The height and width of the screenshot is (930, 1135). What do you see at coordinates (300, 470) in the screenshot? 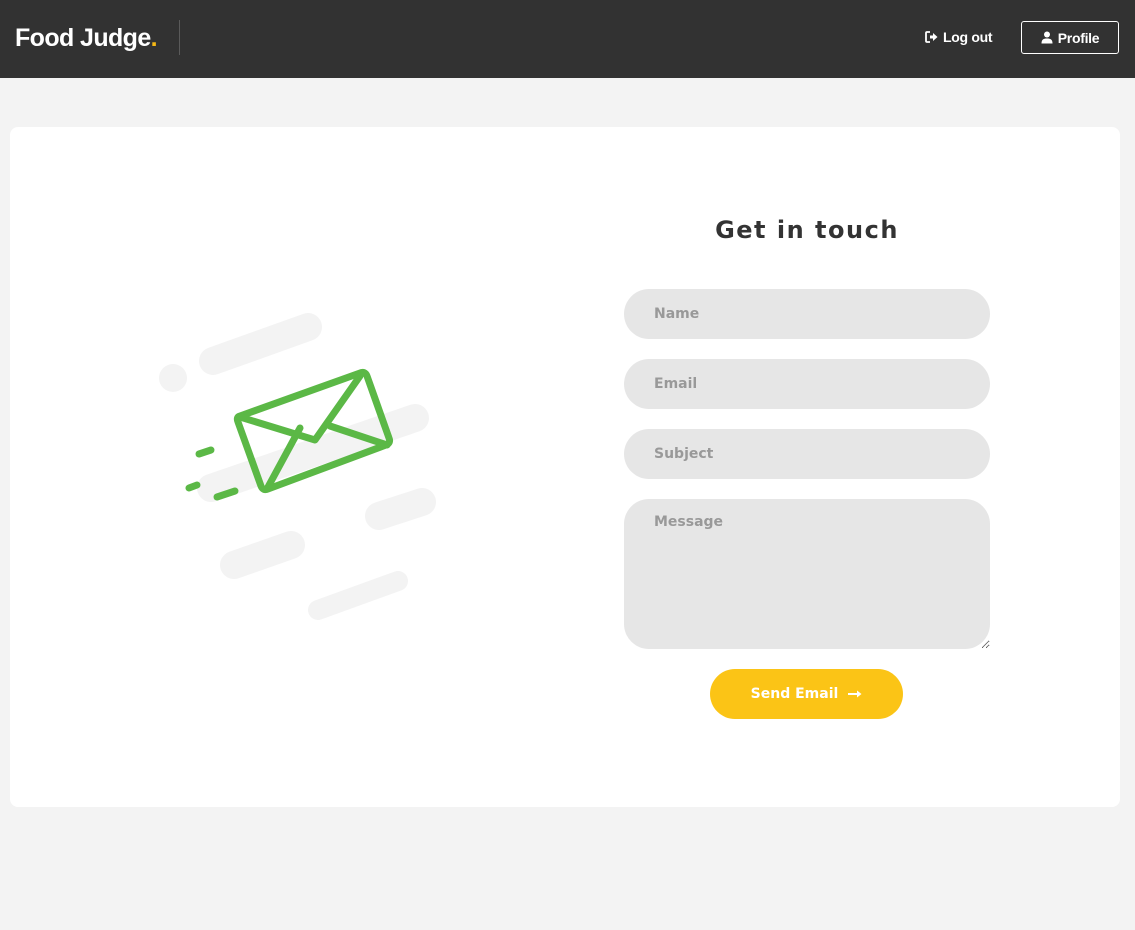
I see `envelope-illustration` at bounding box center [300, 470].